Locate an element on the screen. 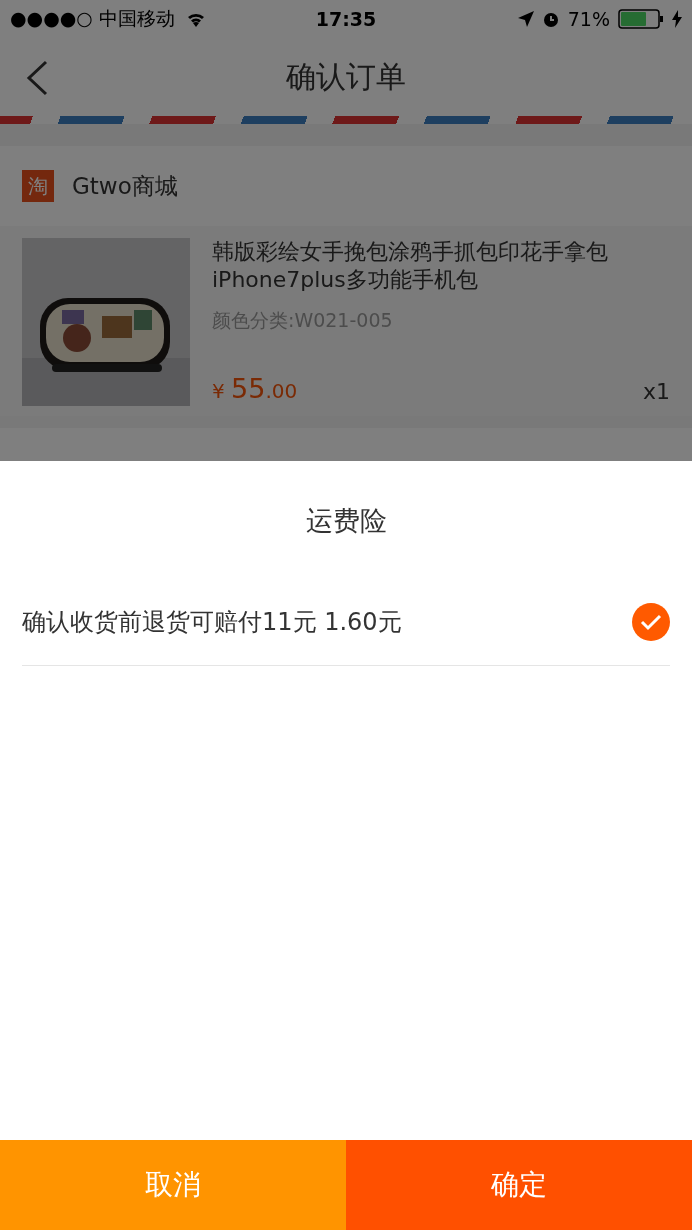 This screenshot has height=1230, width=692. location-arrow-icon is located at coordinates (525, 19).